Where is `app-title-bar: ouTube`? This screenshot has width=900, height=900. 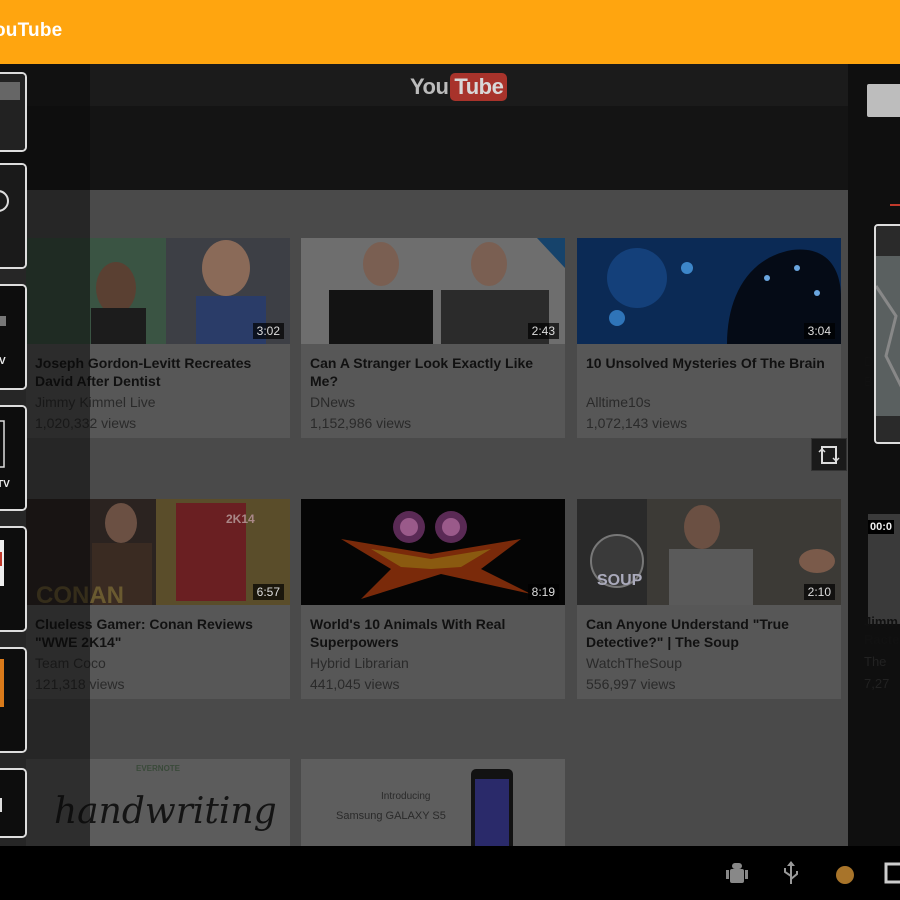 app-title-bar: ouTube is located at coordinates (450, 32).